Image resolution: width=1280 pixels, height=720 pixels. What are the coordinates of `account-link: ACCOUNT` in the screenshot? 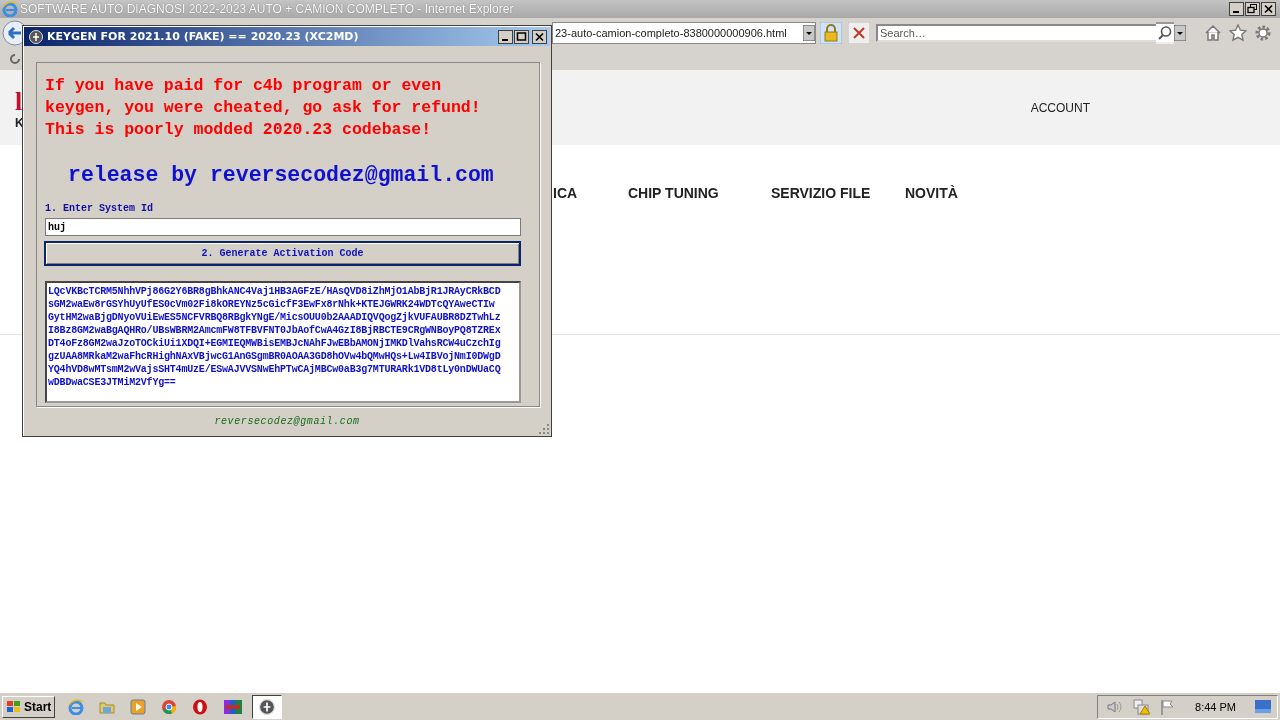 It's located at (1060, 107).